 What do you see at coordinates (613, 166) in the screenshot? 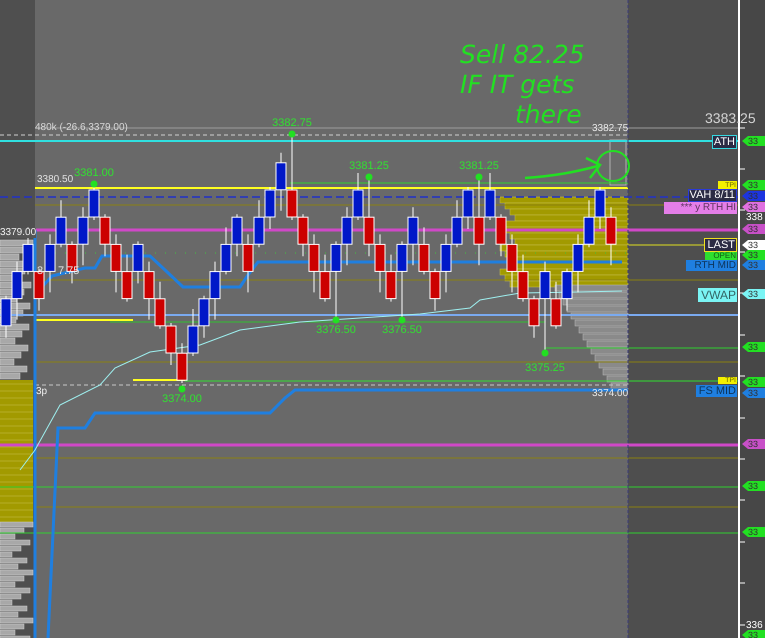
I see `circle-drawing` at bounding box center [613, 166].